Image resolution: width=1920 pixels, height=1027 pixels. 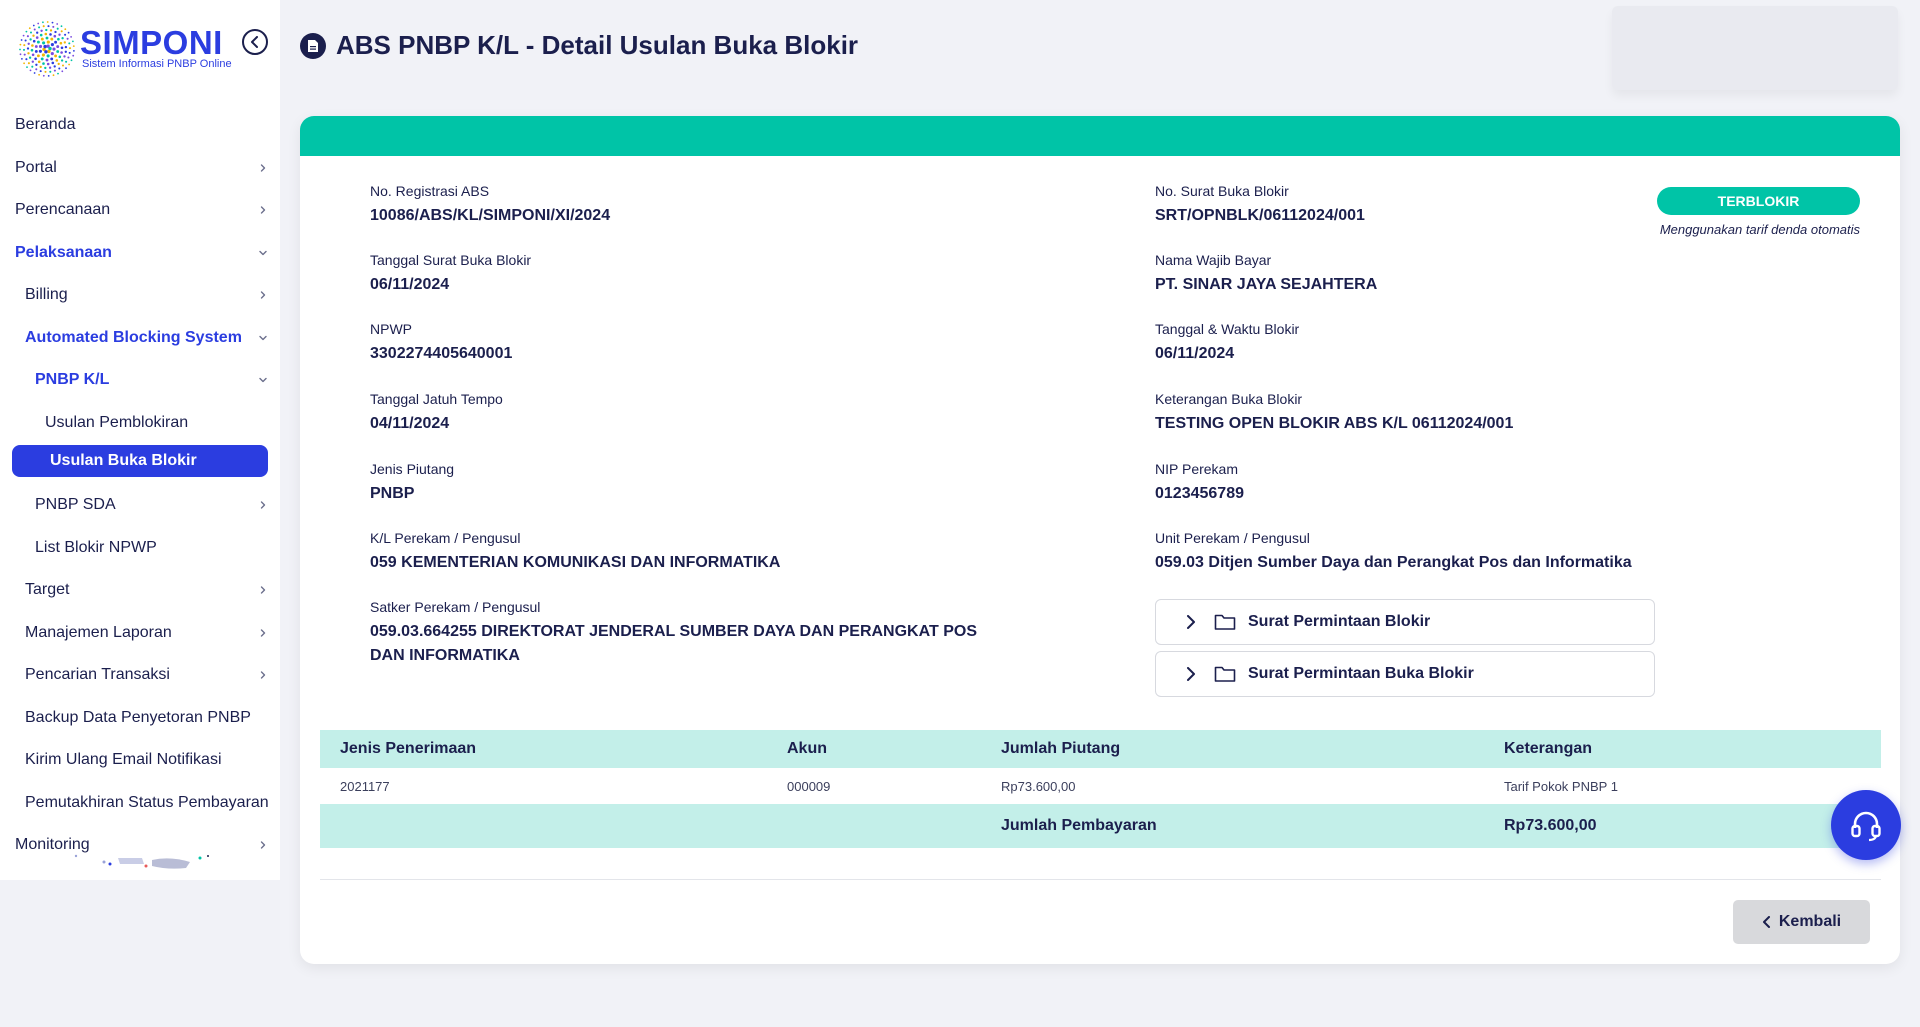 I want to click on folder-surat-permintaan-blokir: Surat Permintaan Blokir, so click(x=1405, y=622).